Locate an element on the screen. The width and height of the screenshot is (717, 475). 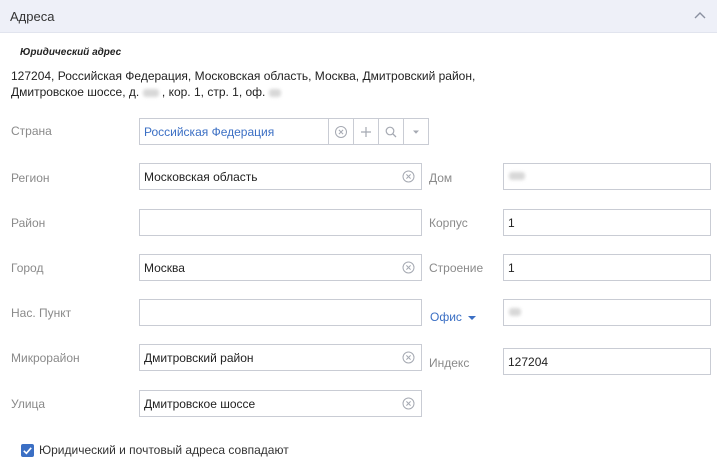
same-address-checkbox is located at coordinates (27, 450).